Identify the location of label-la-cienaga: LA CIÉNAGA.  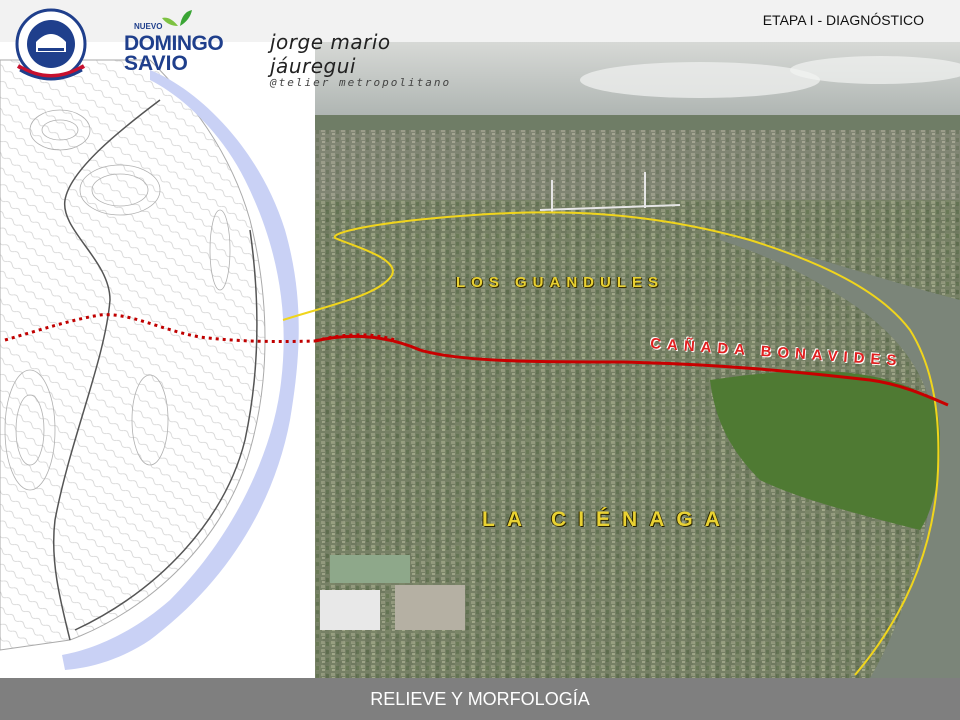
(607, 519).